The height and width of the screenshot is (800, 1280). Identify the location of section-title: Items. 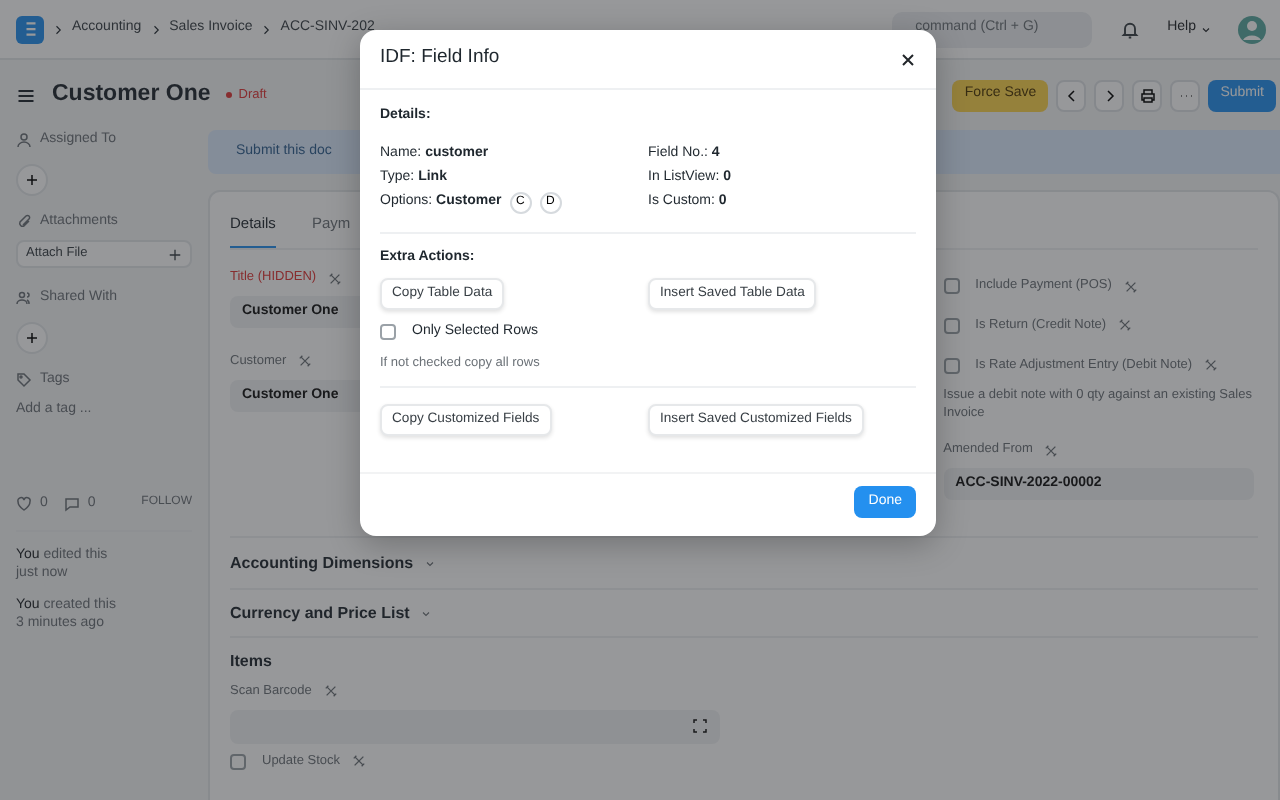
(251, 662).